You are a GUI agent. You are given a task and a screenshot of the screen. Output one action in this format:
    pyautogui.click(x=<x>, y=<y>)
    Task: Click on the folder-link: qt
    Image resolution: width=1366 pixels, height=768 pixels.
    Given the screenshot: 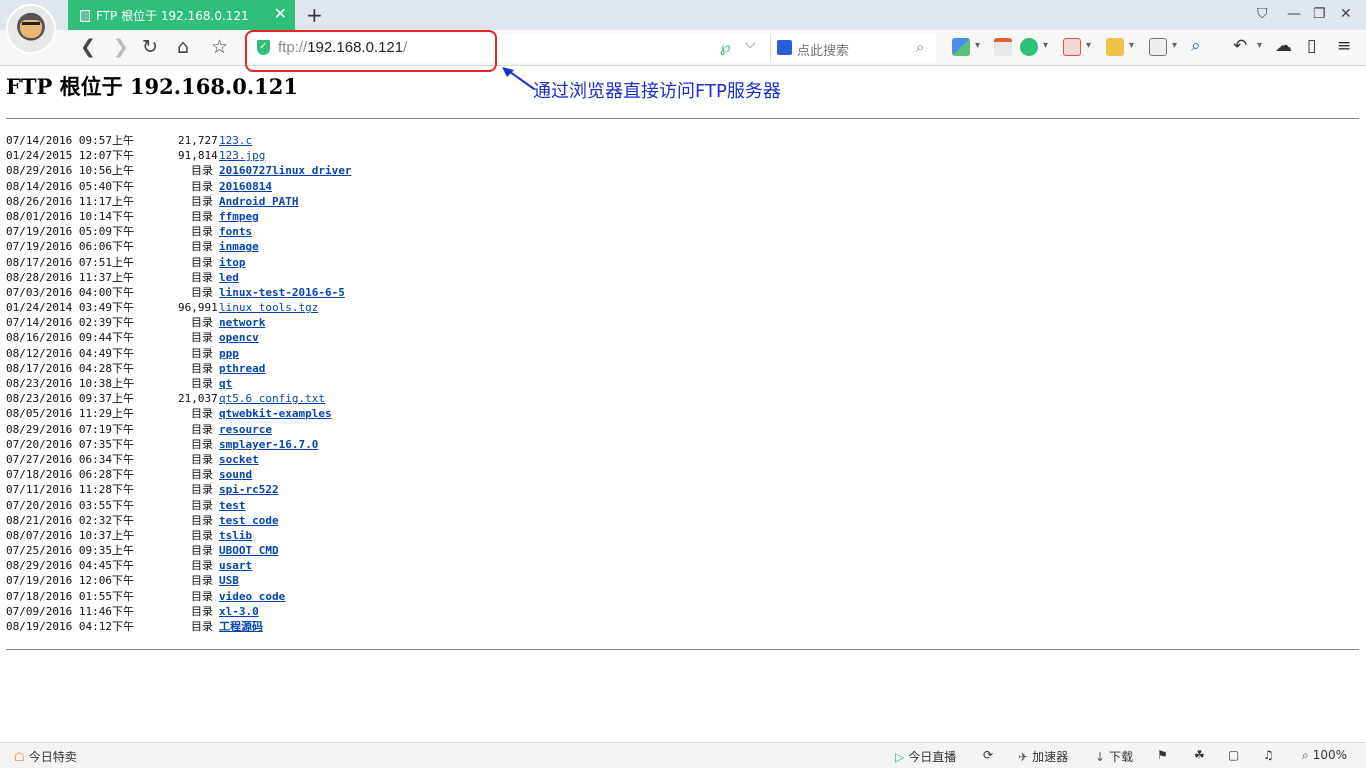 What is the action you would take?
    pyautogui.click(x=225, y=383)
    